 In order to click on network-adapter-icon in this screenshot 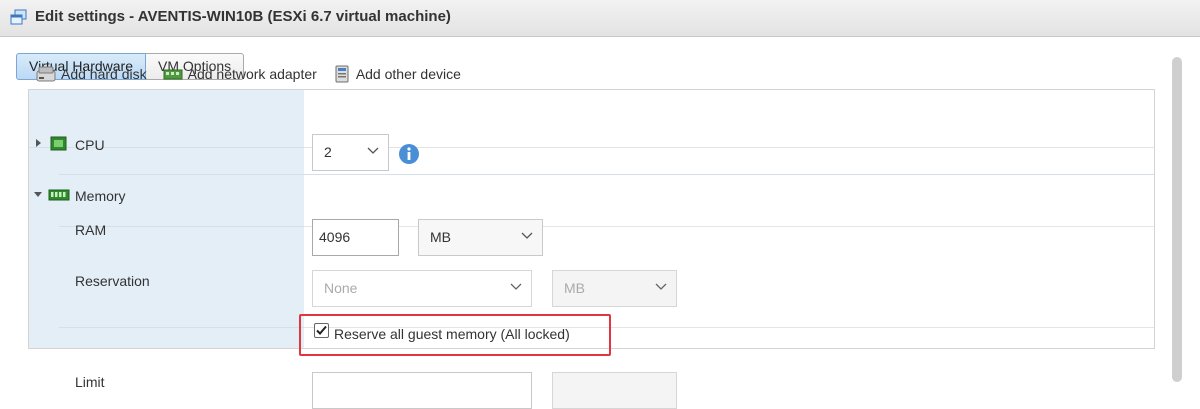, I will do `click(173, 74)`.